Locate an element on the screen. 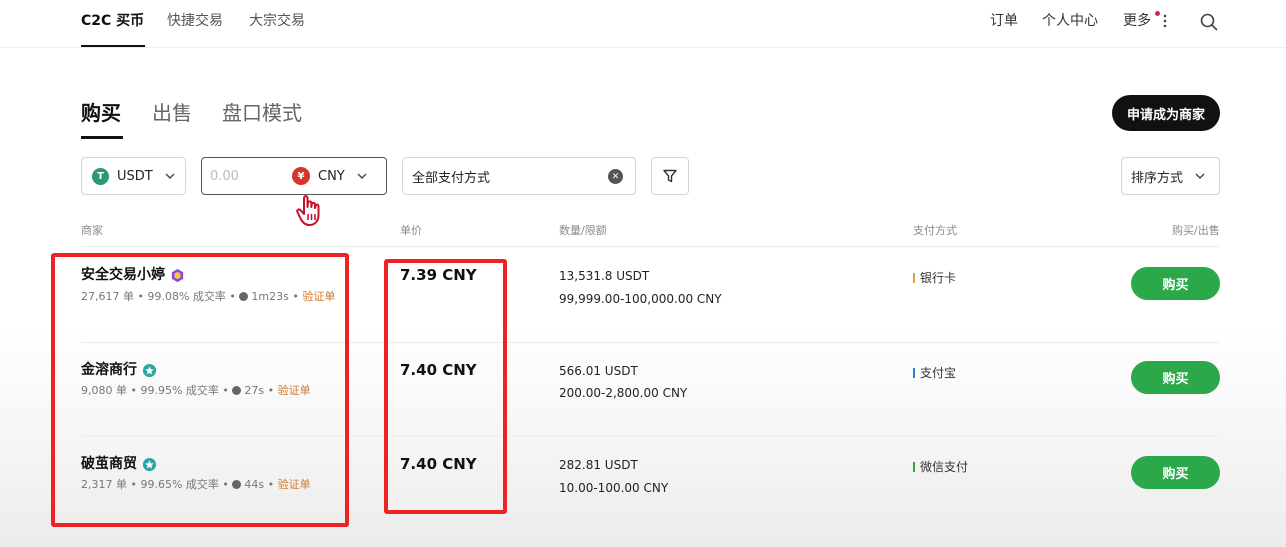 This screenshot has width=1286, height=547. quantity: 282.81 USDT is located at coordinates (598, 465).